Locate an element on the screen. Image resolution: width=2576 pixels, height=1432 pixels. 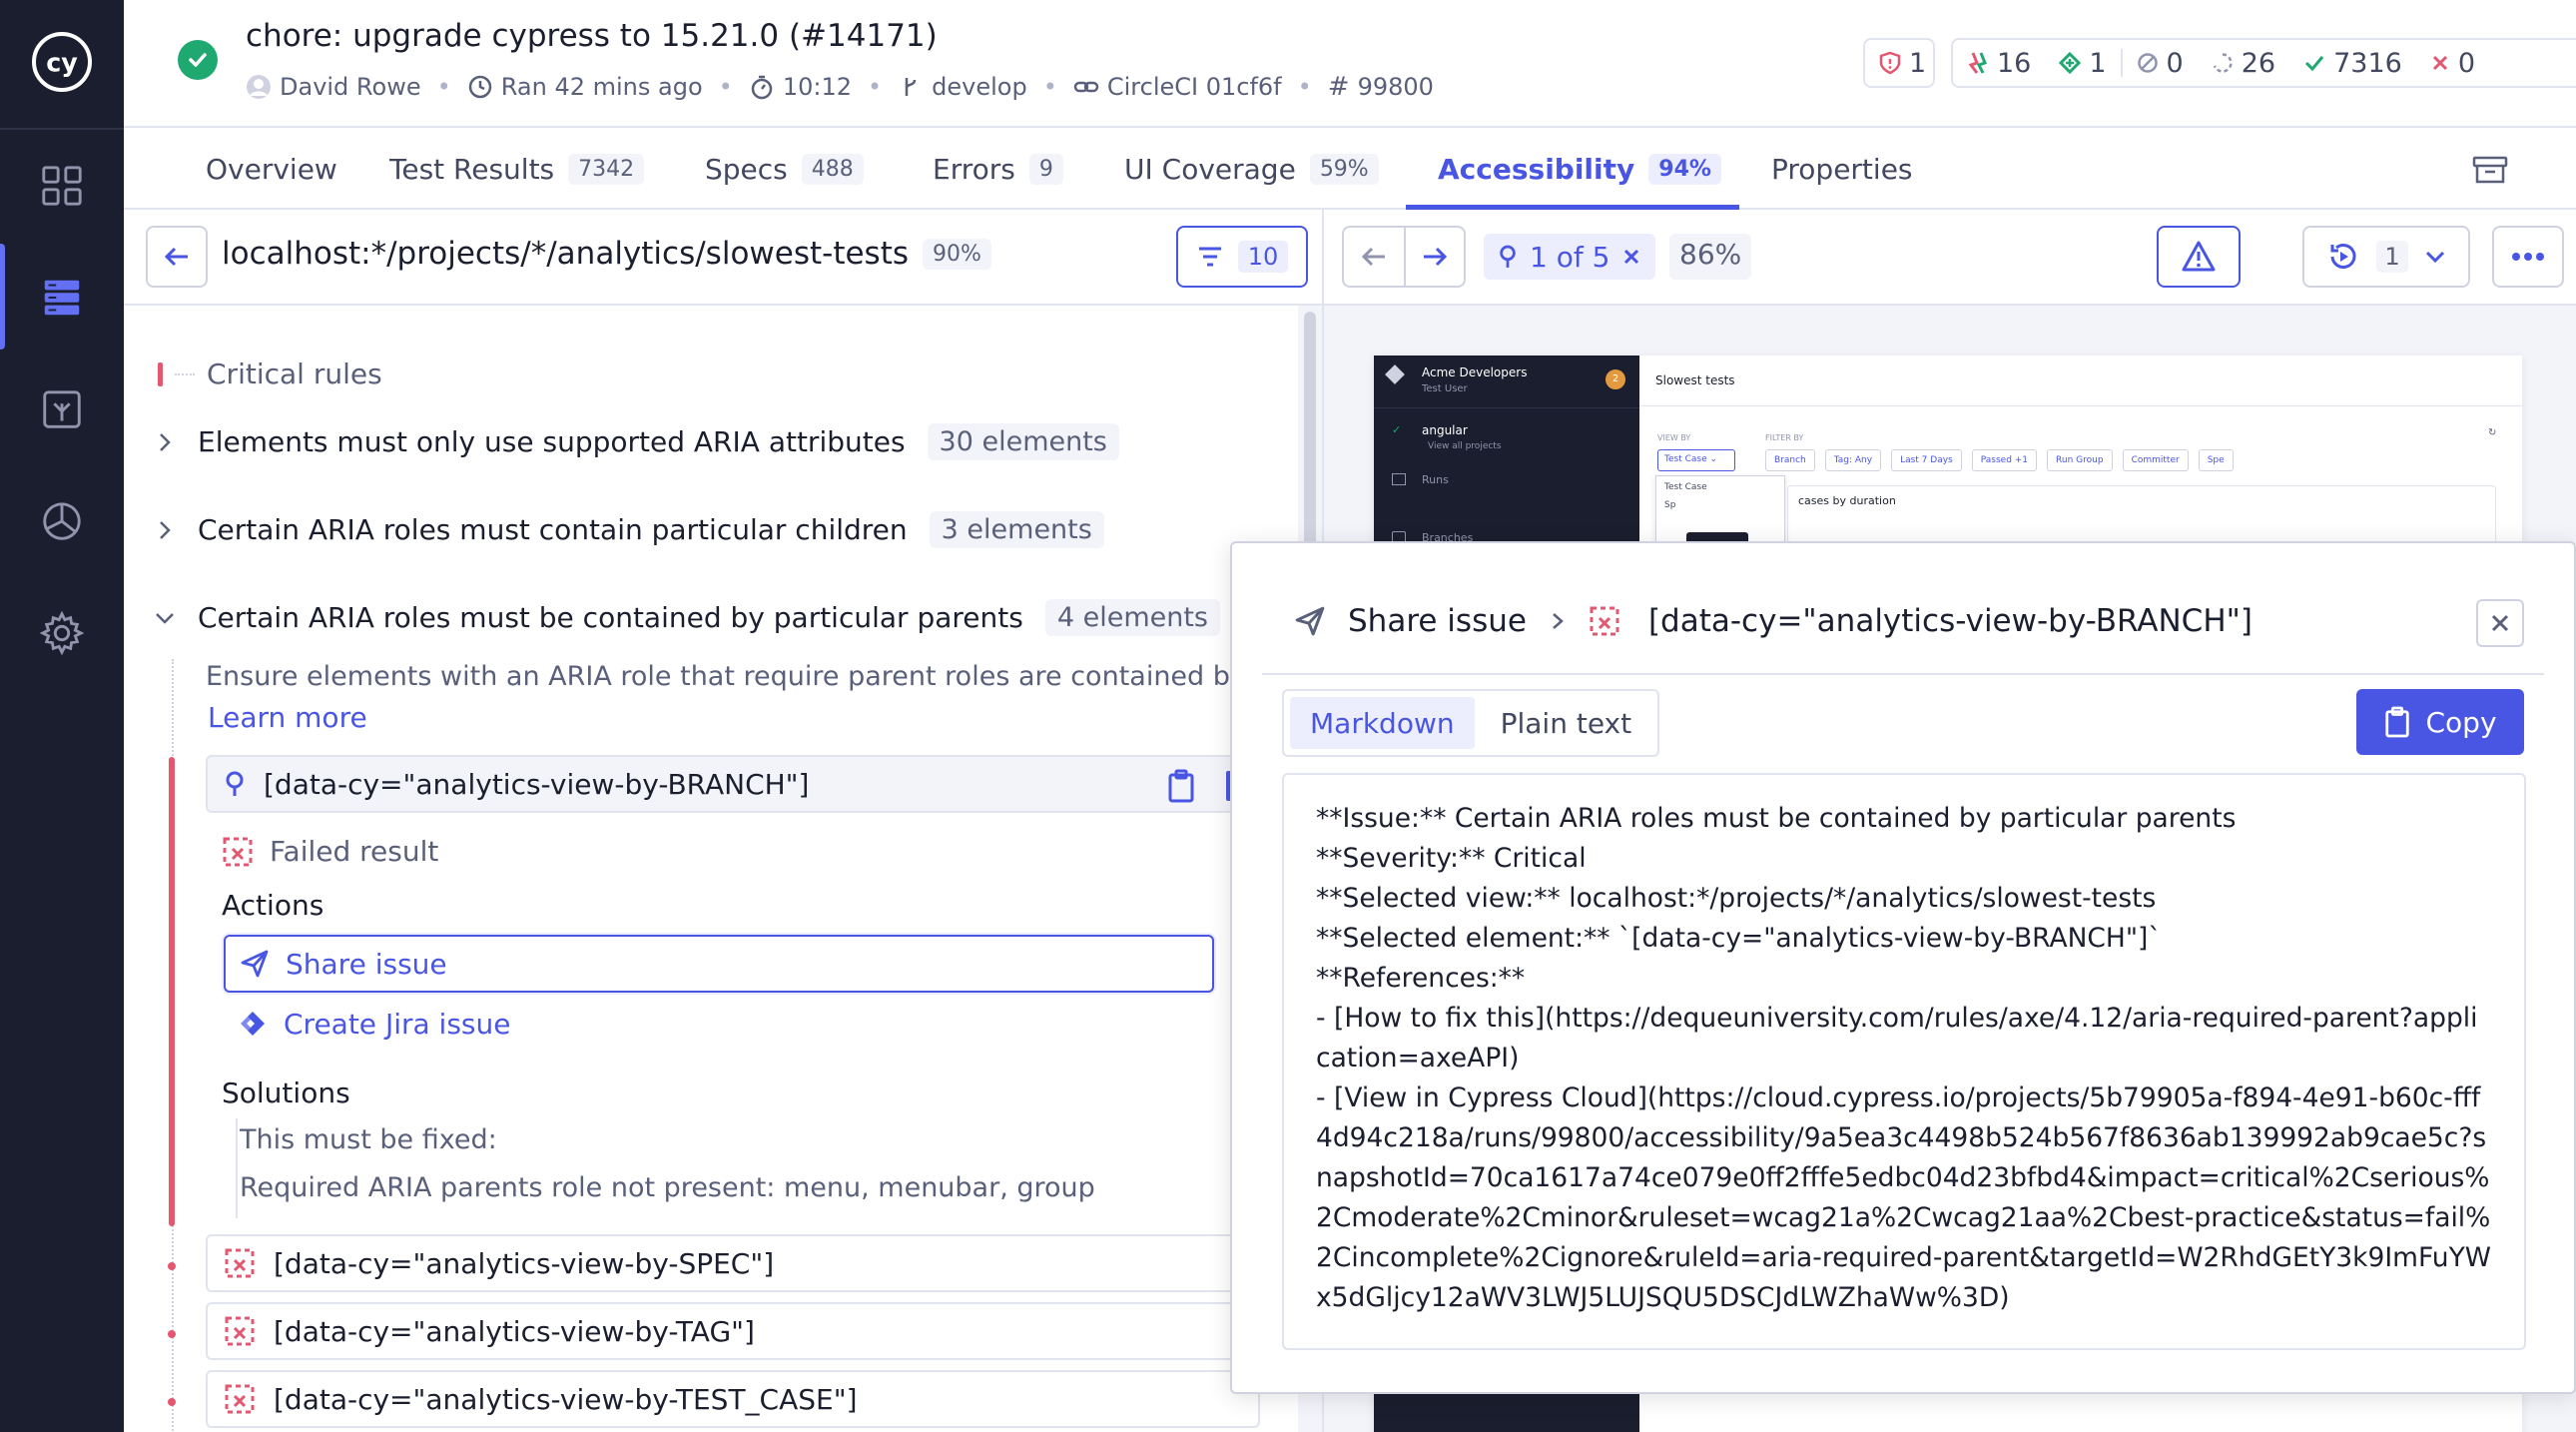
chevron-right-icon is located at coordinates (165, 529).